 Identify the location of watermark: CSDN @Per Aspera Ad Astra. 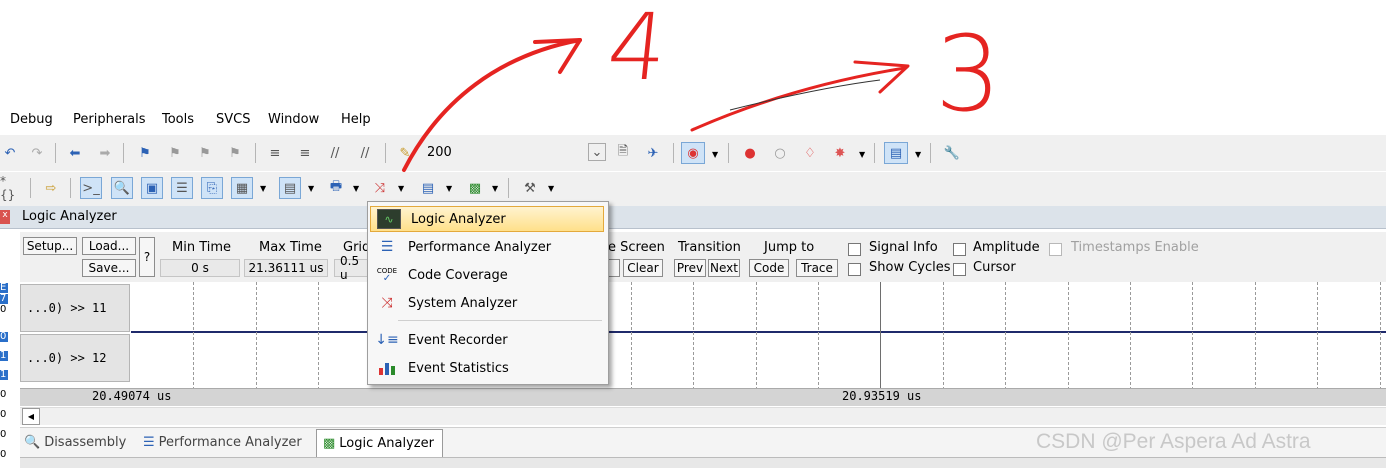
(1173, 441).